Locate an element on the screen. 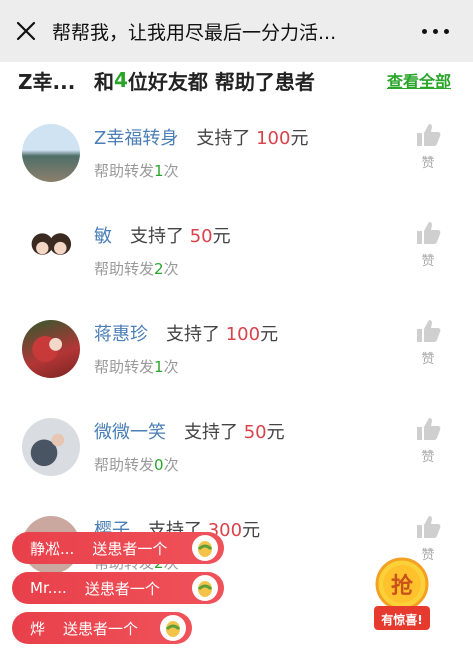 This screenshot has width=473, height=661. summary-and: 和 is located at coordinates (104, 81).